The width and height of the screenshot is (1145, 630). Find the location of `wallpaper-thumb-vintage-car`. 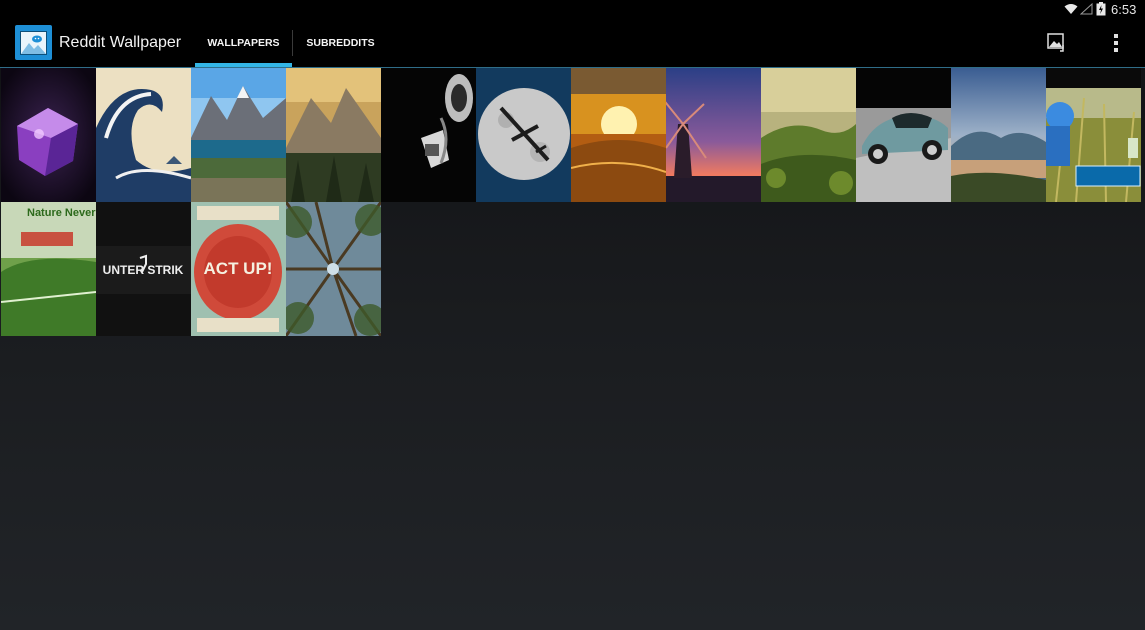

wallpaper-thumb-vintage-car is located at coordinates (903, 135).